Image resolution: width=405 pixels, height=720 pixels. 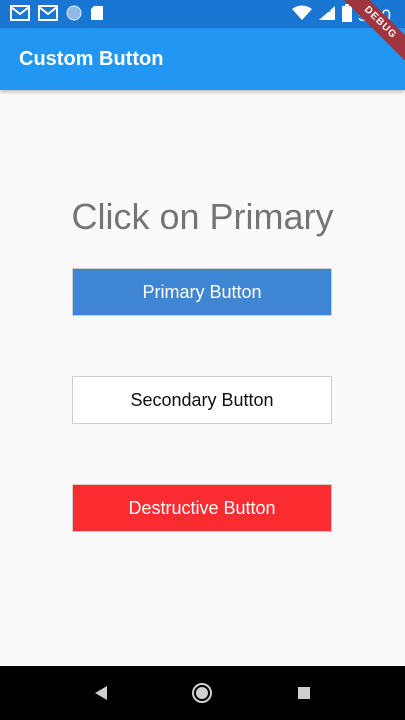 What do you see at coordinates (202, 216) in the screenshot?
I see `headline-text: Click on Primary` at bounding box center [202, 216].